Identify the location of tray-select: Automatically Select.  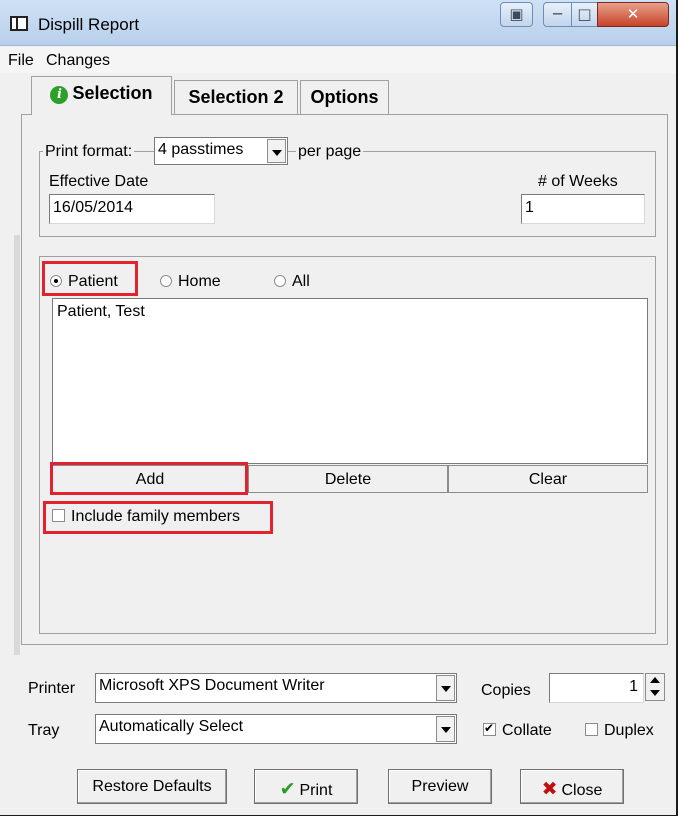
(276, 729).